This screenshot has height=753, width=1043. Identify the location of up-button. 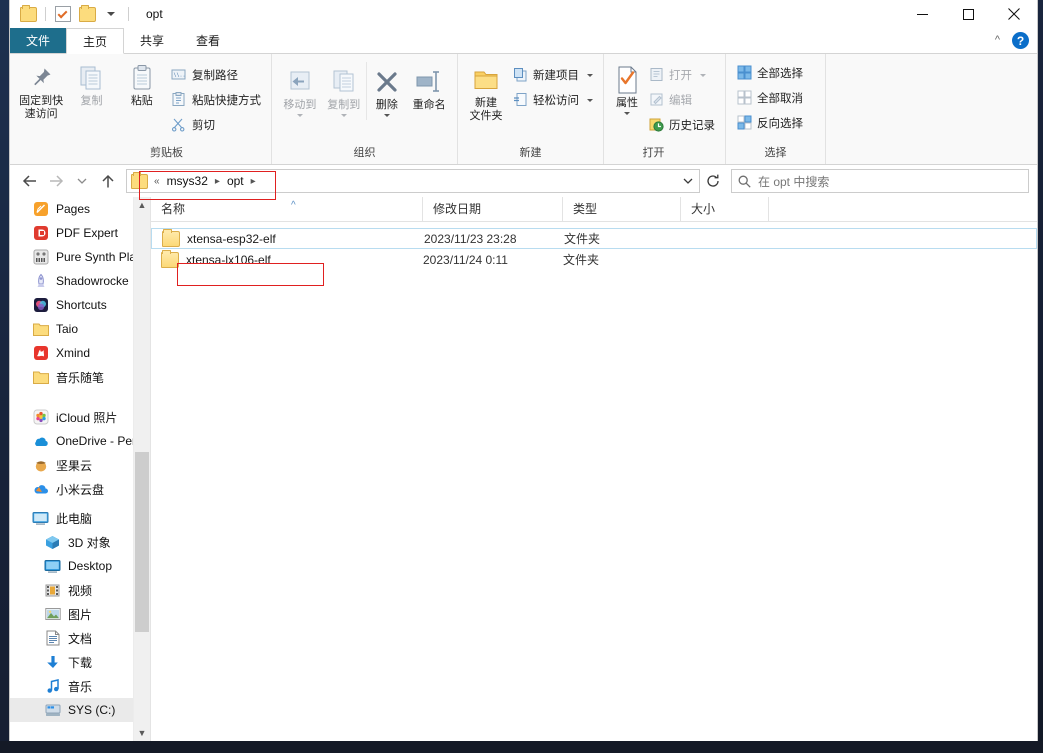
(108, 181).